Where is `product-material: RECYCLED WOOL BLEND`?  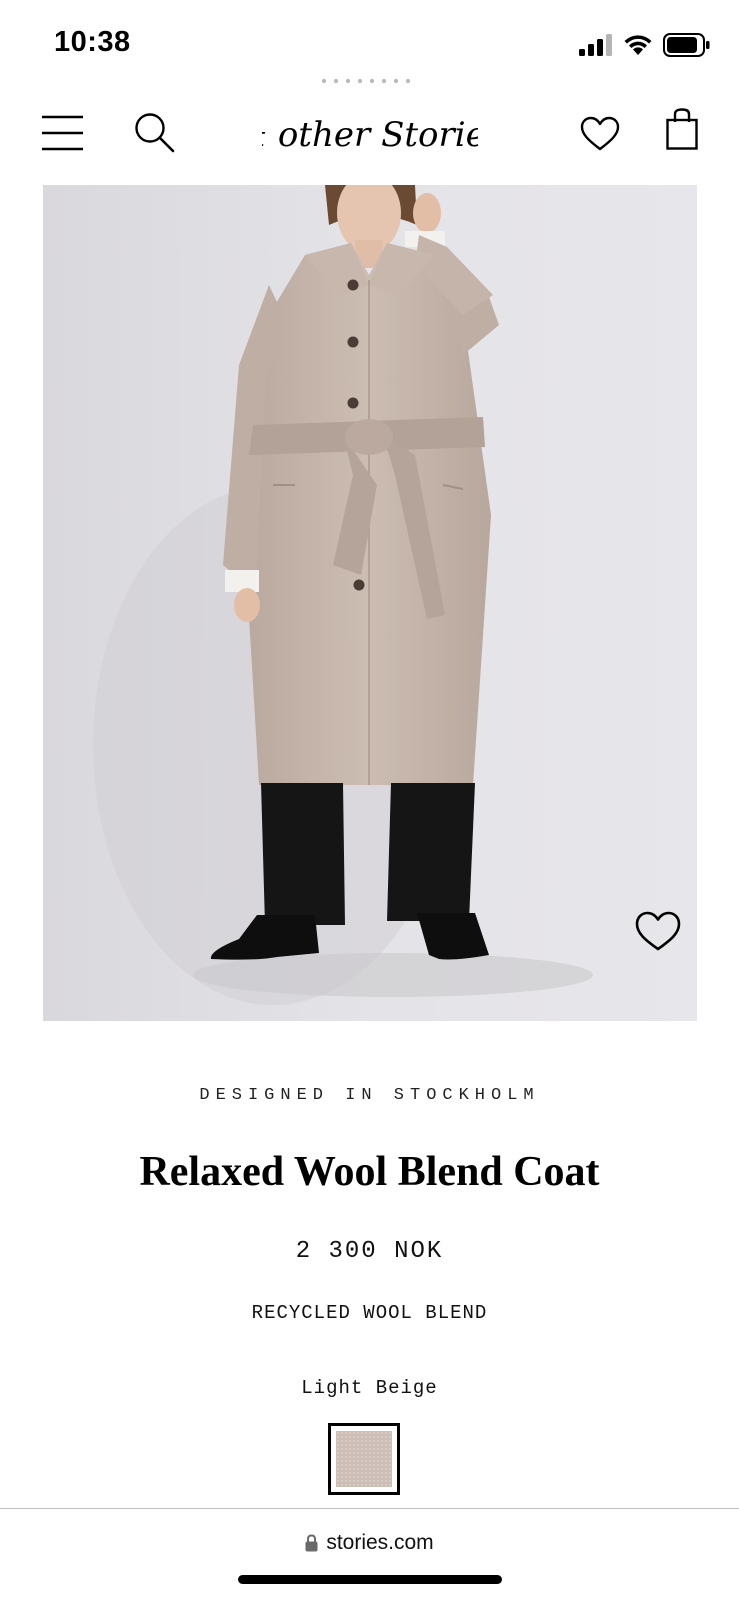 product-material: RECYCLED WOOL BLEND is located at coordinates (369, 1313).